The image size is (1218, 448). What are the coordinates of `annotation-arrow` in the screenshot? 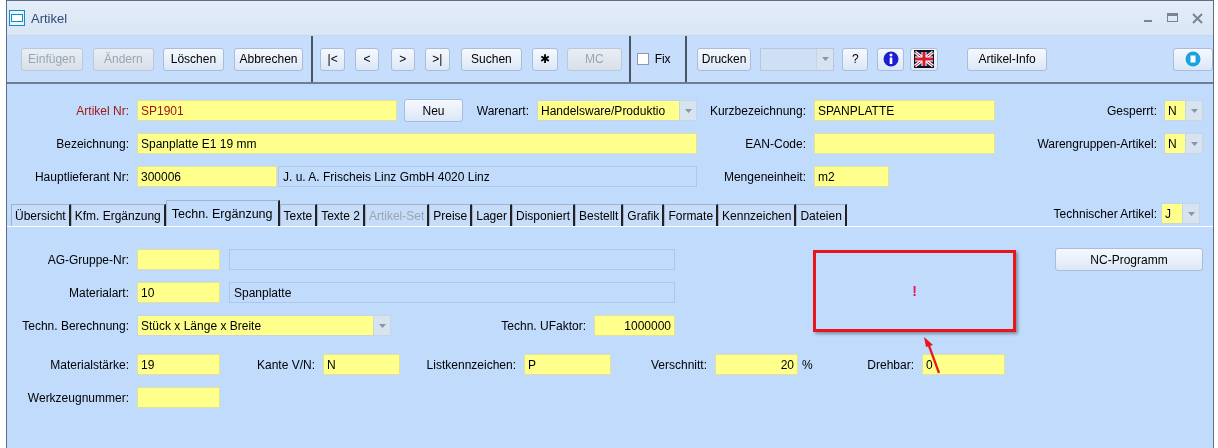 It's located at (932, 355).